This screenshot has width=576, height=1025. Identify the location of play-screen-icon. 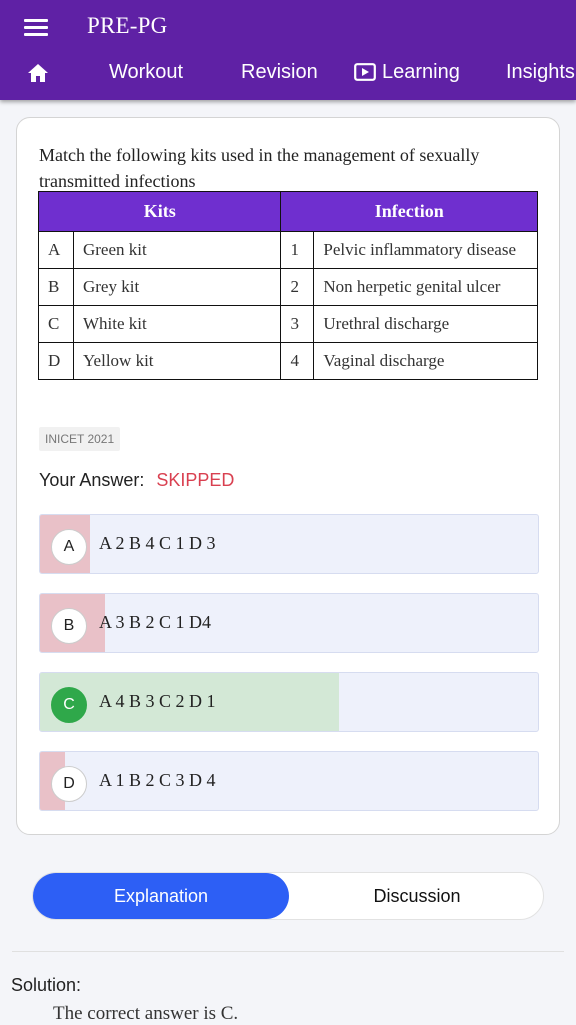
(365, 72).